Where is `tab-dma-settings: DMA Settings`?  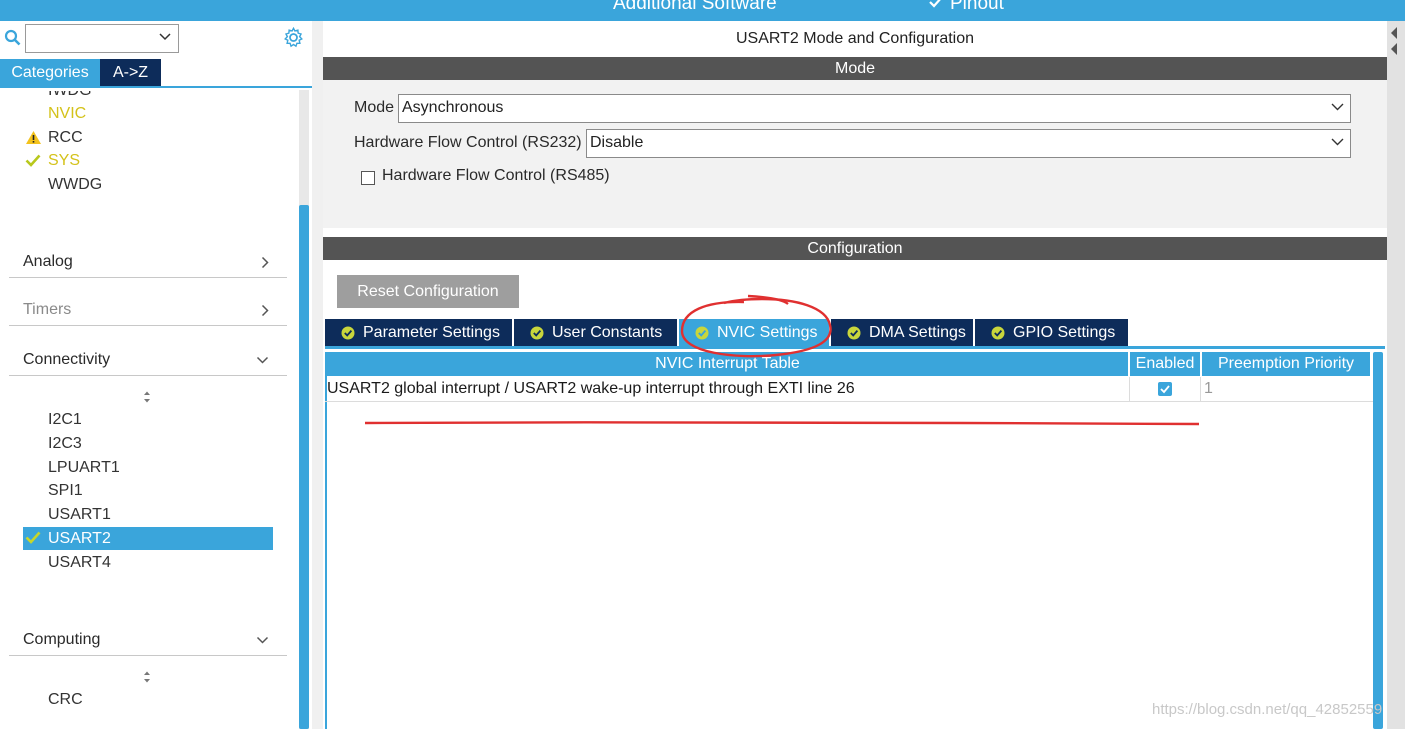 tab-dma-settings: DMA Settings is located at coordinates (902, 333).